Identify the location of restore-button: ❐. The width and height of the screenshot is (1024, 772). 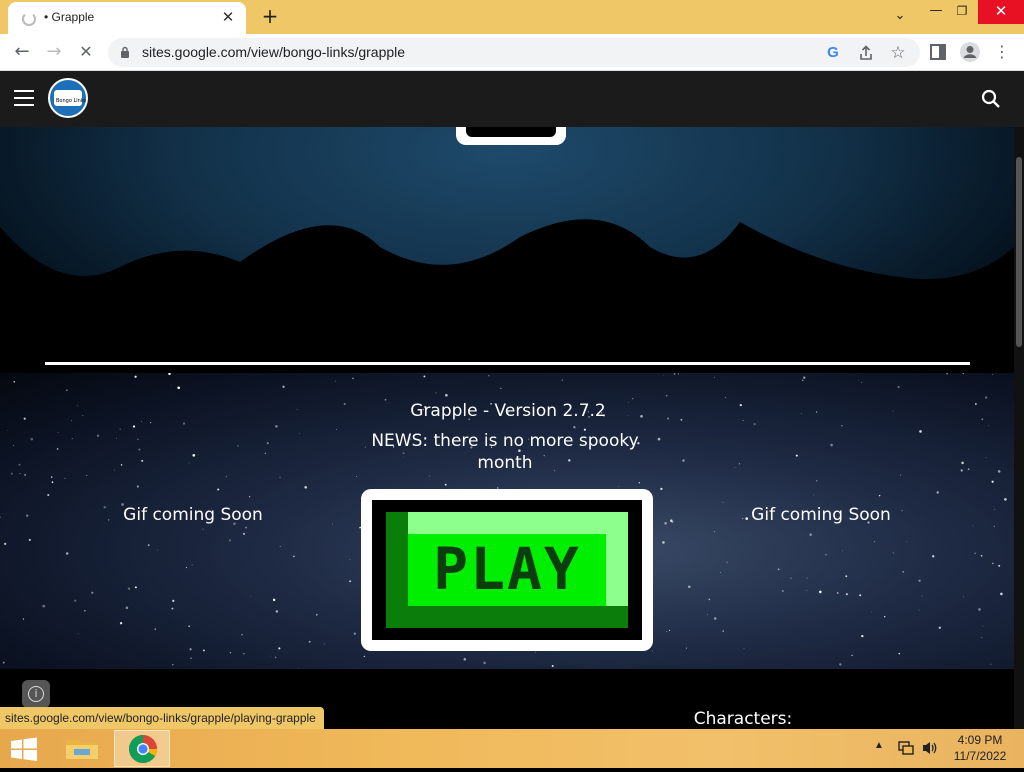
(962, 12).